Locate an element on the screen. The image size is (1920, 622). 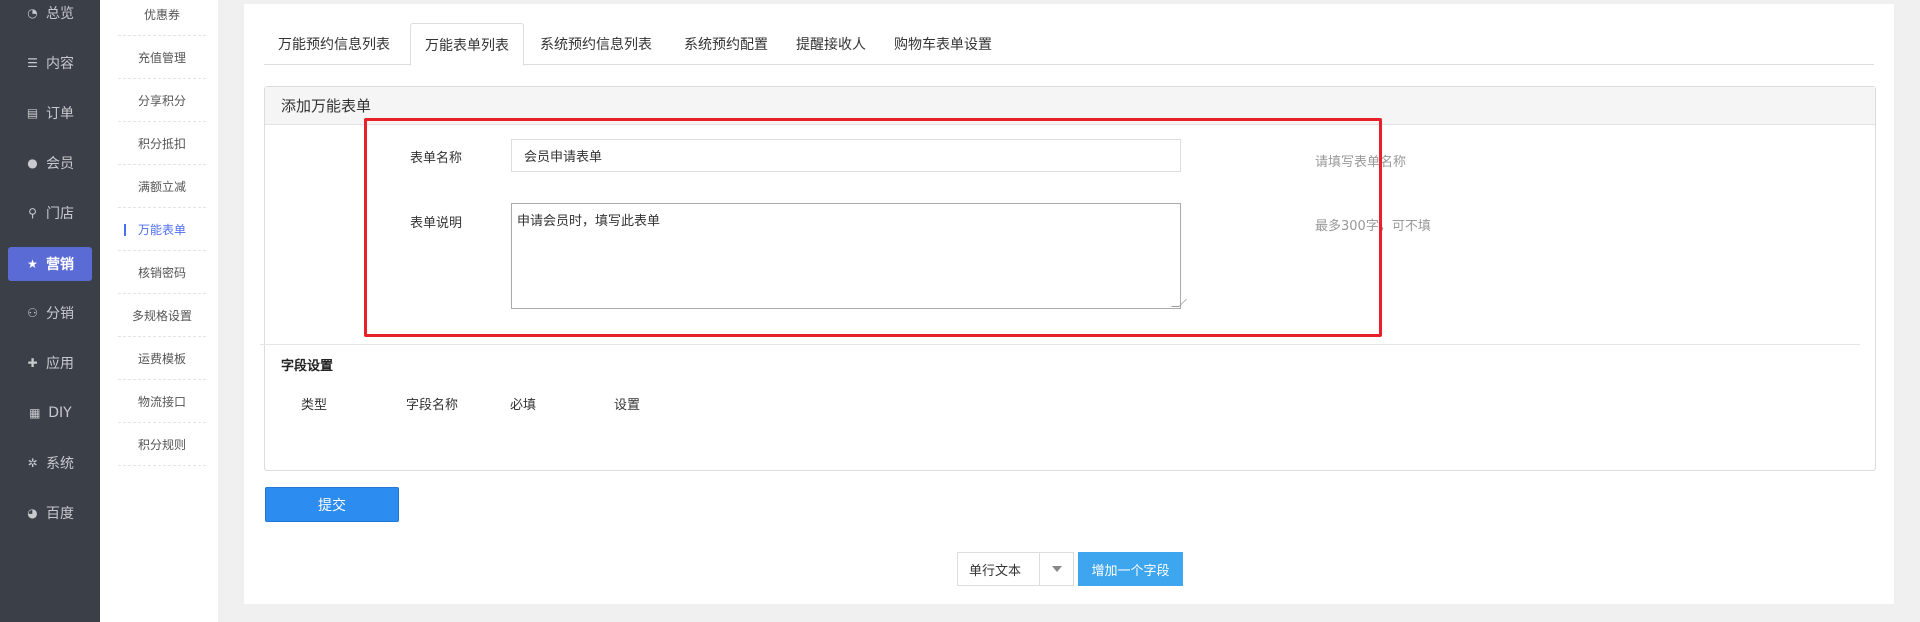
nav-item-overview: ◔ 总览 is located at coordinates (50, 15).